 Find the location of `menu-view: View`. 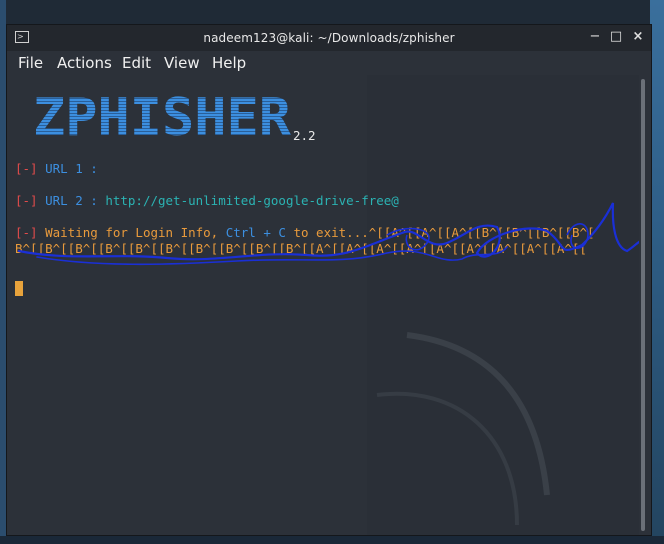

menu-view: View is located at coordinates (182, 63).